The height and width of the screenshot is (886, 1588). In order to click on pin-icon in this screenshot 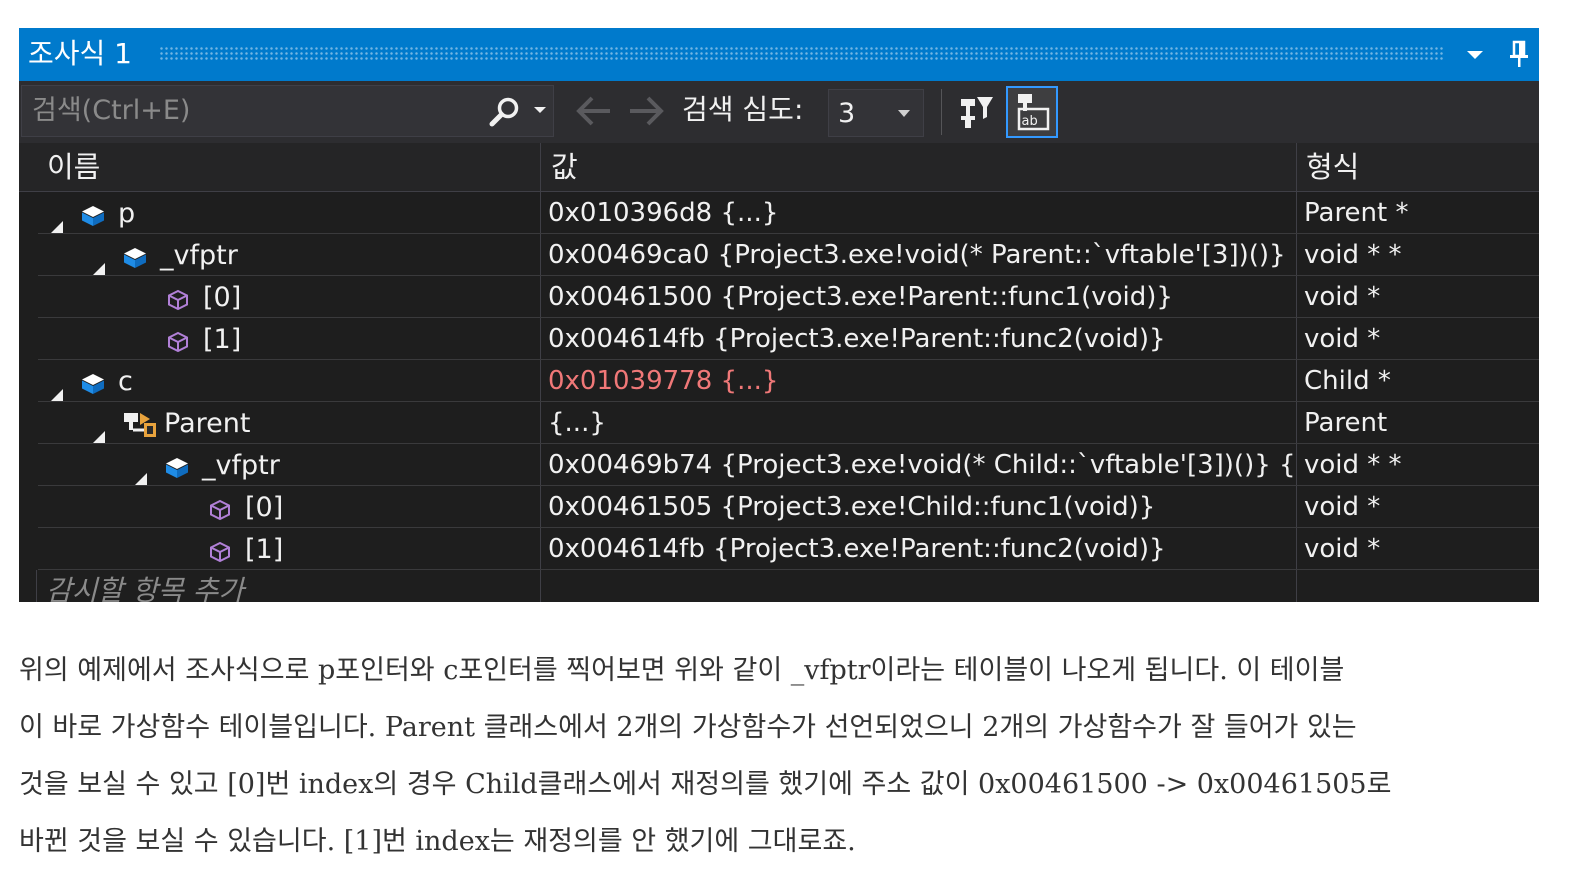, I will do `click(1519, 54)`.